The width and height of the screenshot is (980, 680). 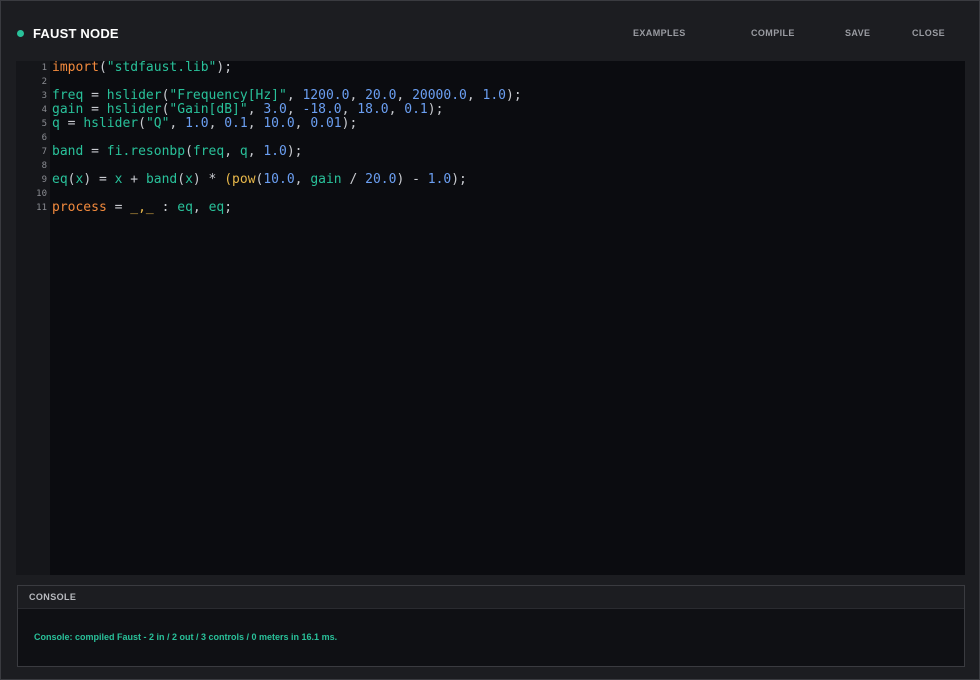 What do you see at coordinates (228, 95) in the screenshot?
I see `code-token: "Frequency[Hz]"` at bounding box center [228, 95].